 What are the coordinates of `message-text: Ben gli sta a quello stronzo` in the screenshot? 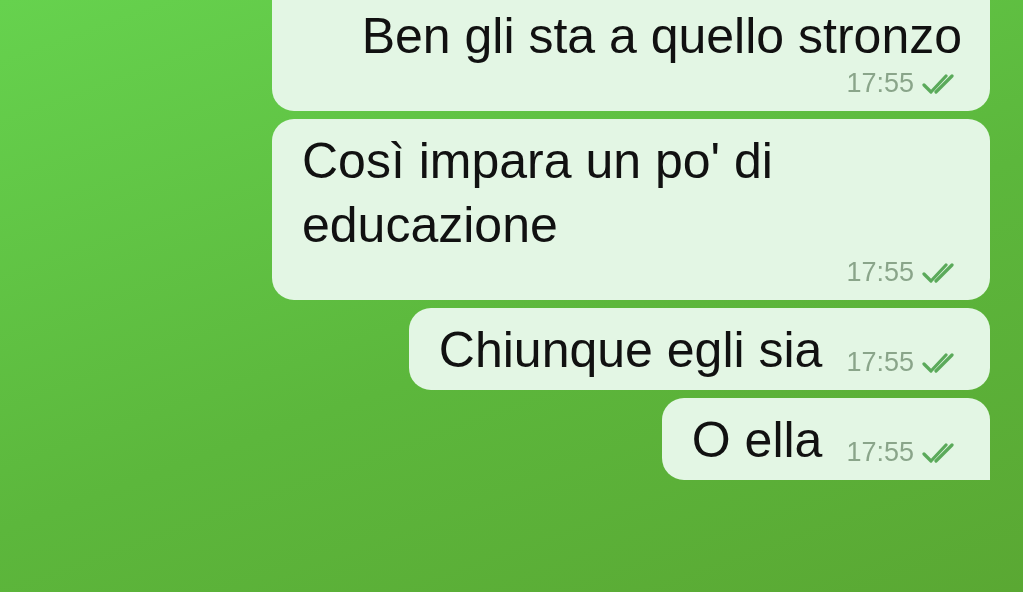 It's located at (661, 36).